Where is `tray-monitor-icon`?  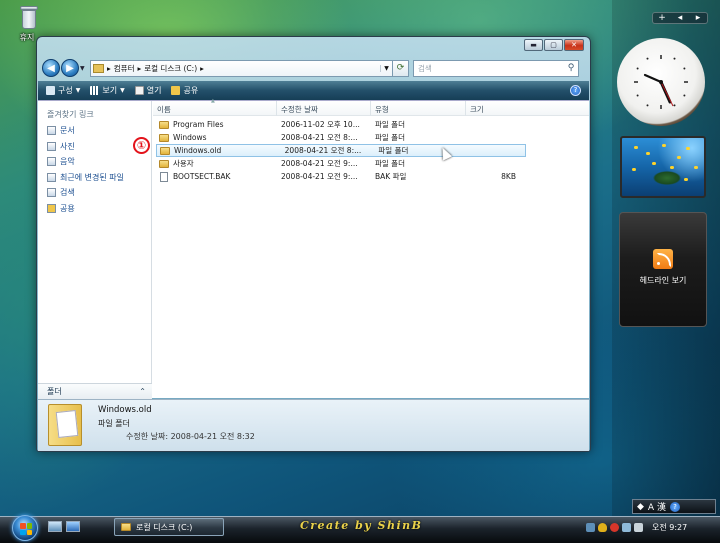 tray-monitor-icon is located at coordinates (626, 527).